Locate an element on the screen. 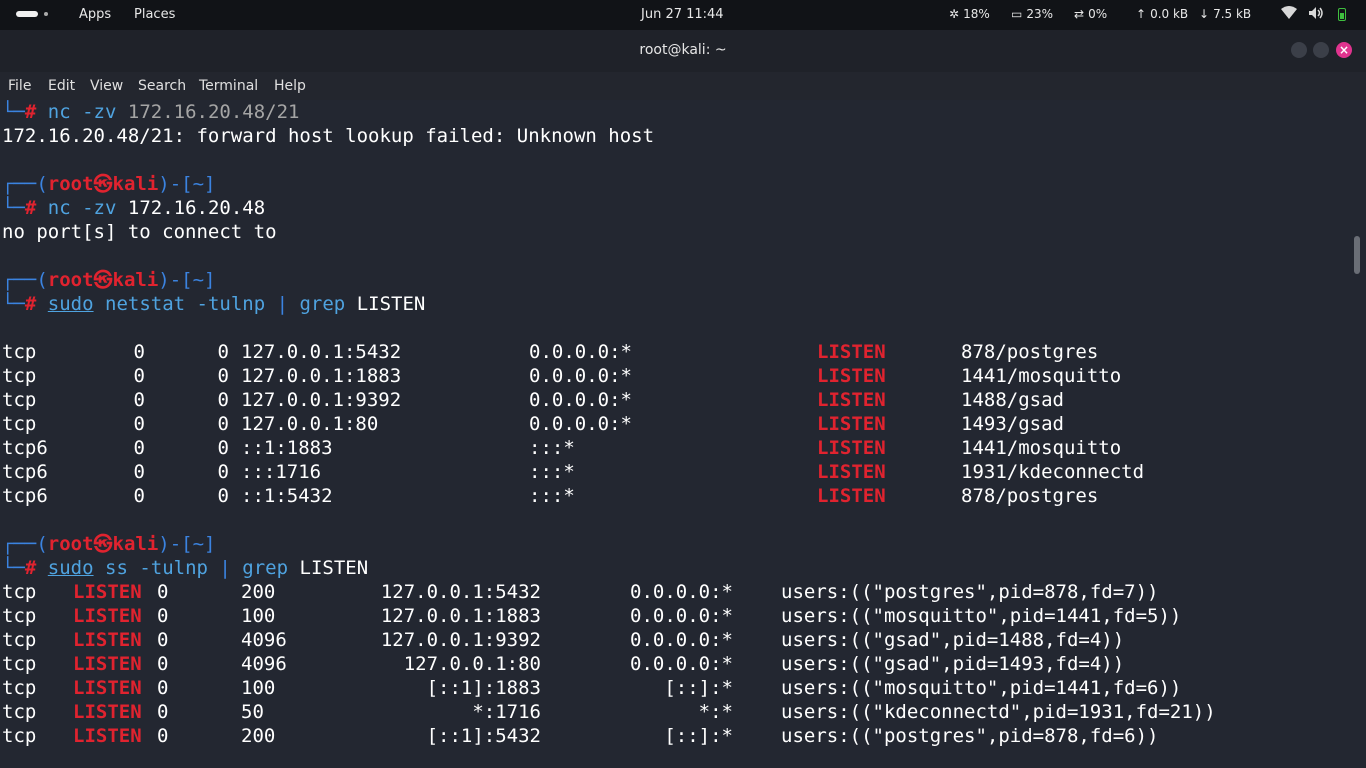 The height and width of the screenshot is (768, 1366). process-cell: users:(("gsad",pid=1493,fd=4)) is located at coordinates (953, 664).